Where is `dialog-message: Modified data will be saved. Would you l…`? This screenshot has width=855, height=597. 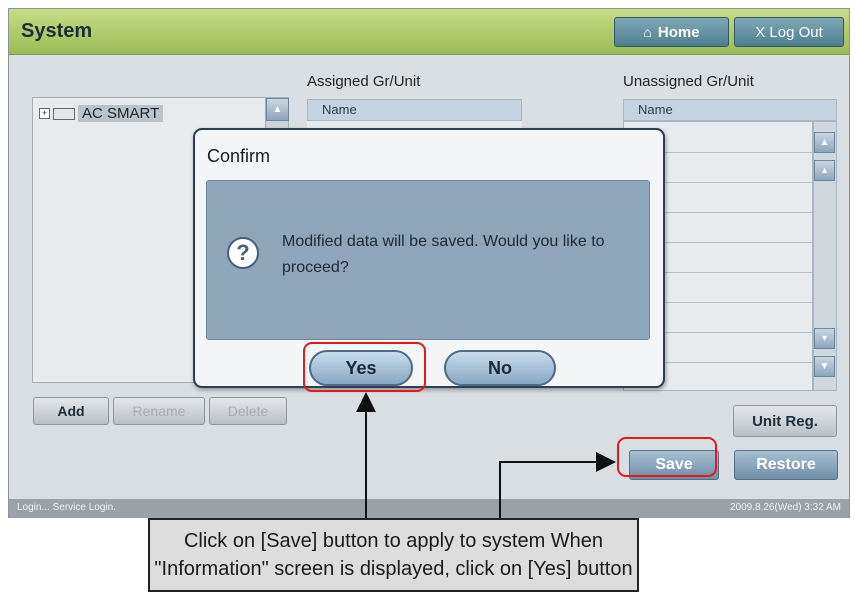 dialog-message: Modified data will be saved. Would you l… is located at coordinates (443, 254).